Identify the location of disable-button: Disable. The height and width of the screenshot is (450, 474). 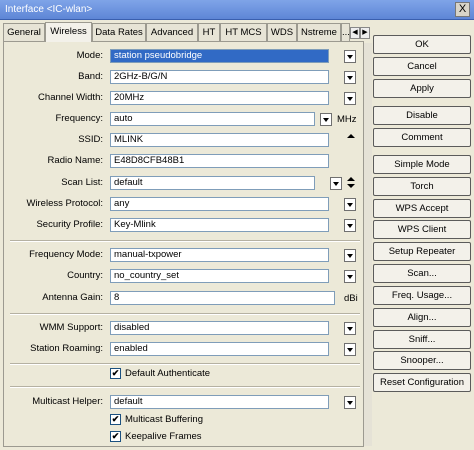
(422, 115).